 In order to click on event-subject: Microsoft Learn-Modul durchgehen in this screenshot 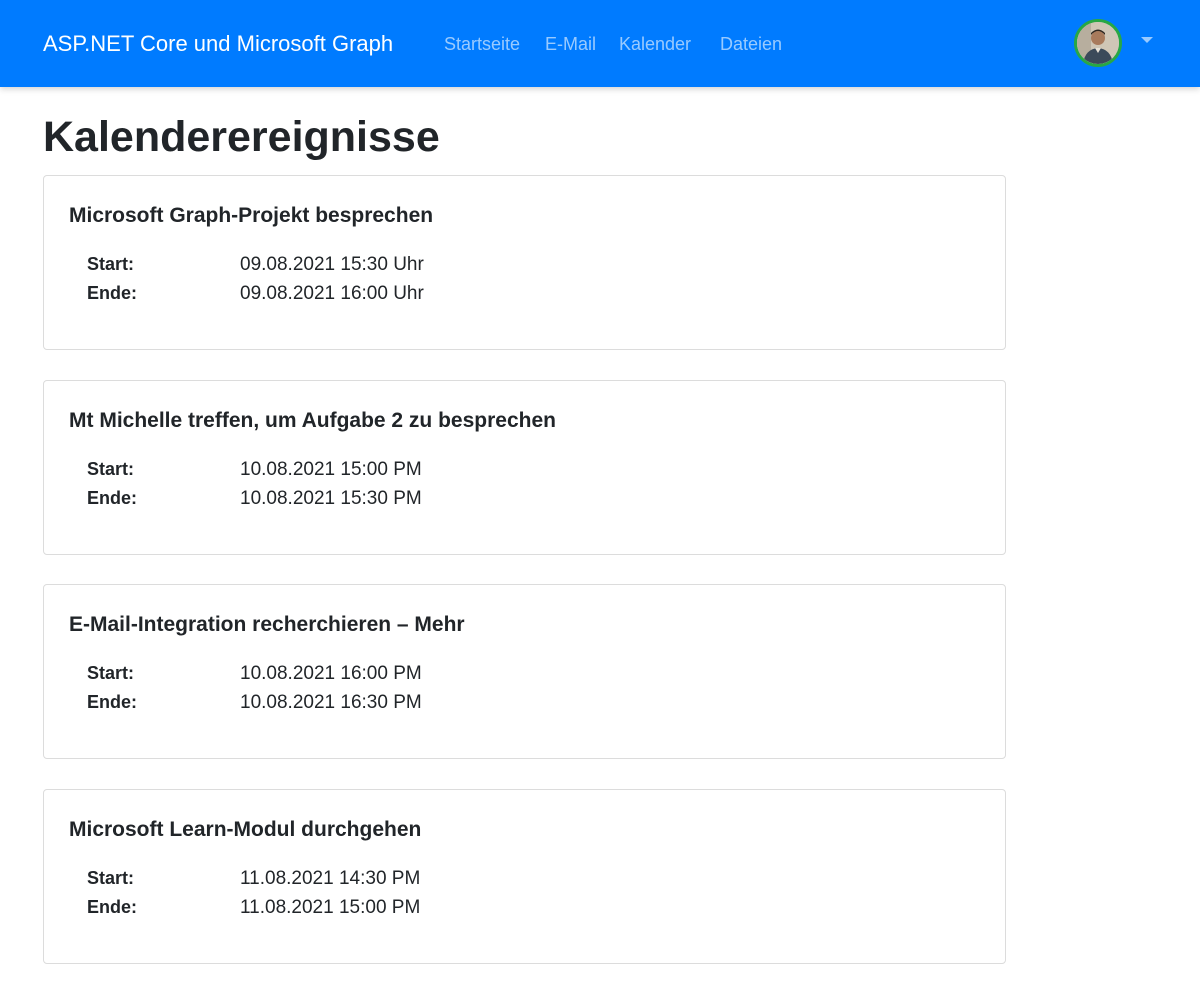, I will do `click(245, 829)`.